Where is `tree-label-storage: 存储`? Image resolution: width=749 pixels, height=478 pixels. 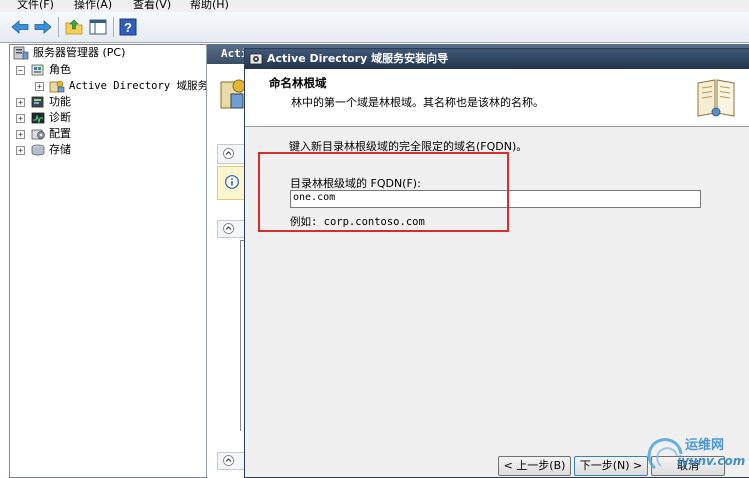 tree-label-storage: 存储 is located at coordinates (60, 149).